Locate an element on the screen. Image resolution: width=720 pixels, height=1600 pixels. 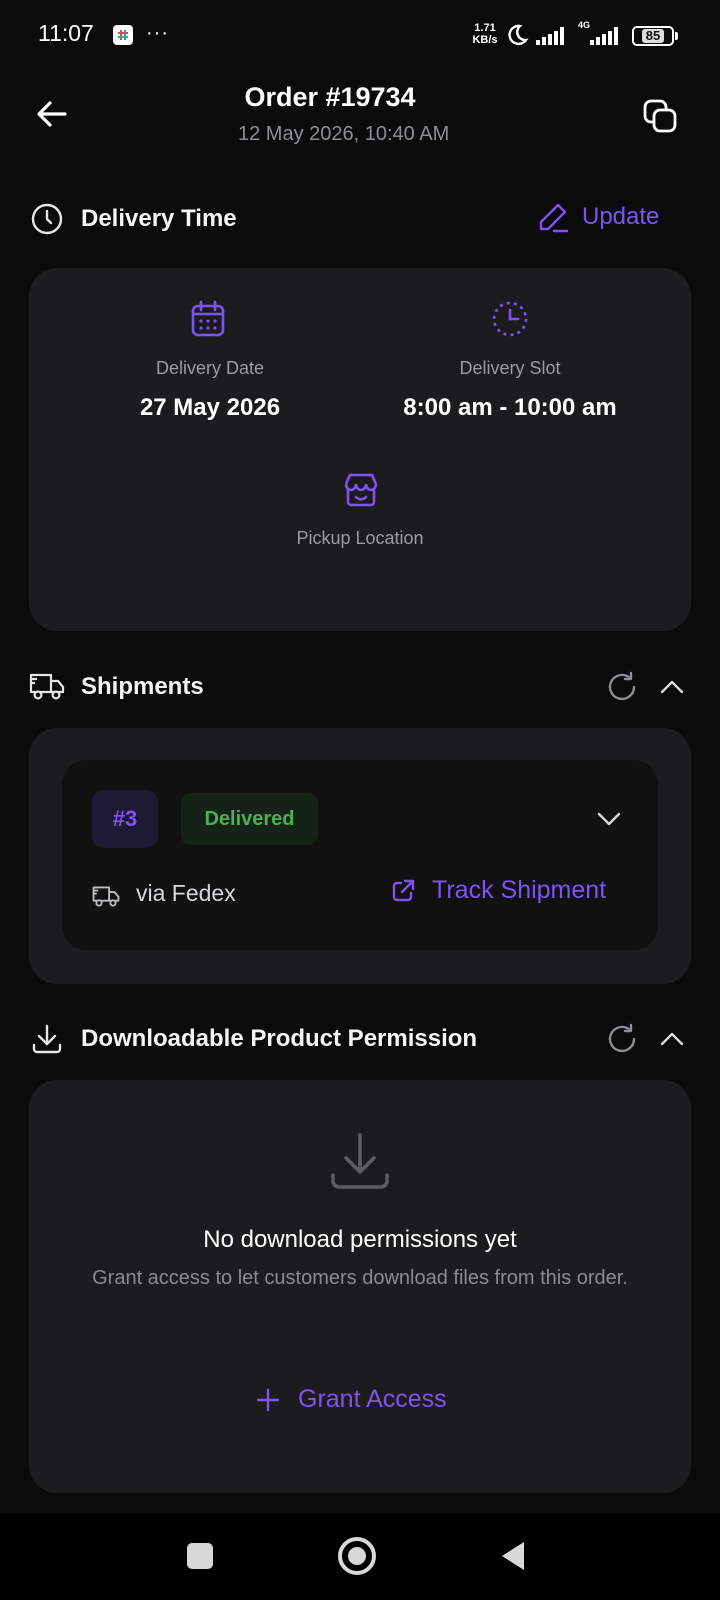
delivery-section-title: Delivery Time is located at coordinates (159, 218).